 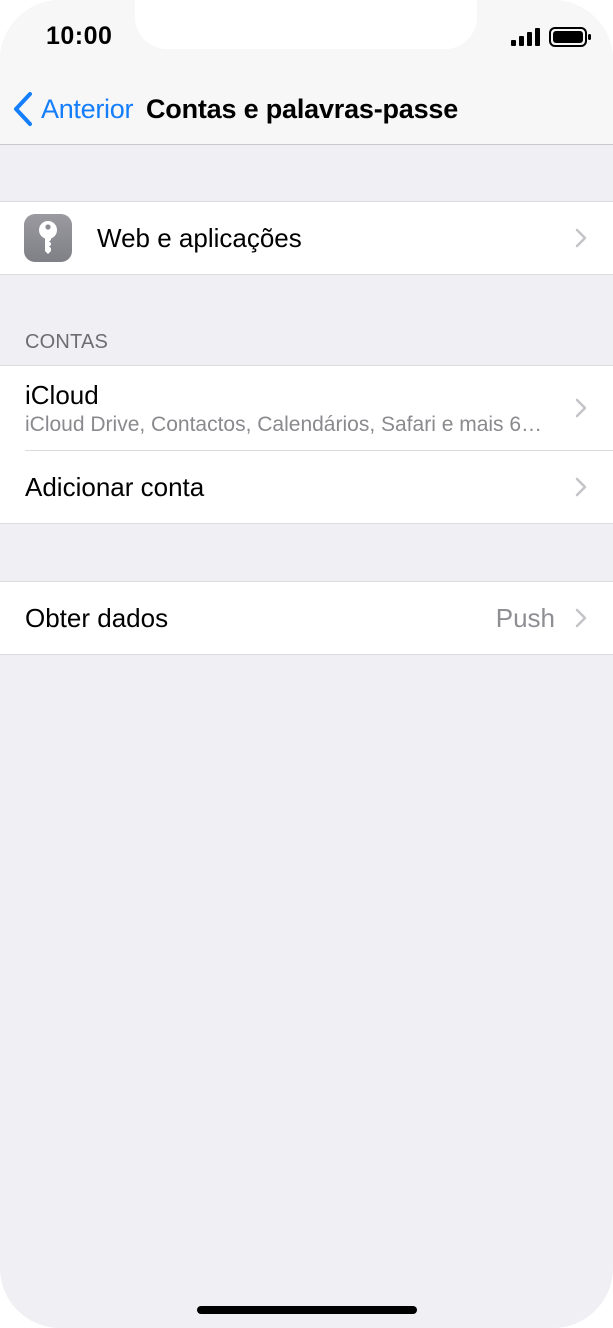 I want to click on status-time: 10:00, so click(x=79, y=36).